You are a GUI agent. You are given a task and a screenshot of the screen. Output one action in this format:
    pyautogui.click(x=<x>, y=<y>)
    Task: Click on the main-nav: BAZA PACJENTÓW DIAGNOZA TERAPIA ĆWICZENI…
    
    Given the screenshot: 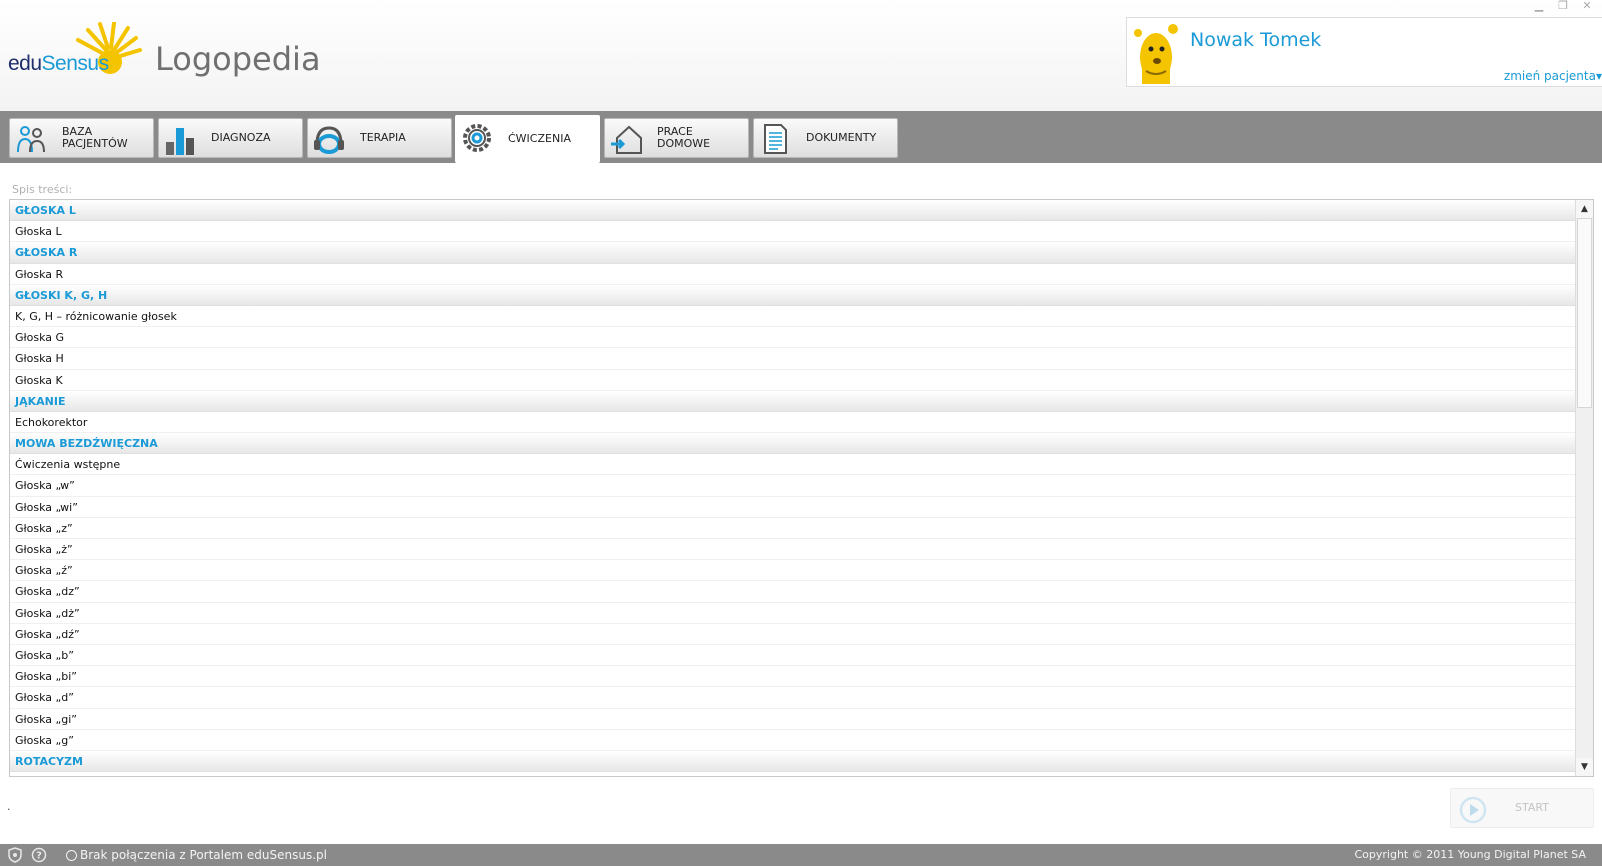 What is the action you would take?
    pyautogui.click(x=801, y=137)
    